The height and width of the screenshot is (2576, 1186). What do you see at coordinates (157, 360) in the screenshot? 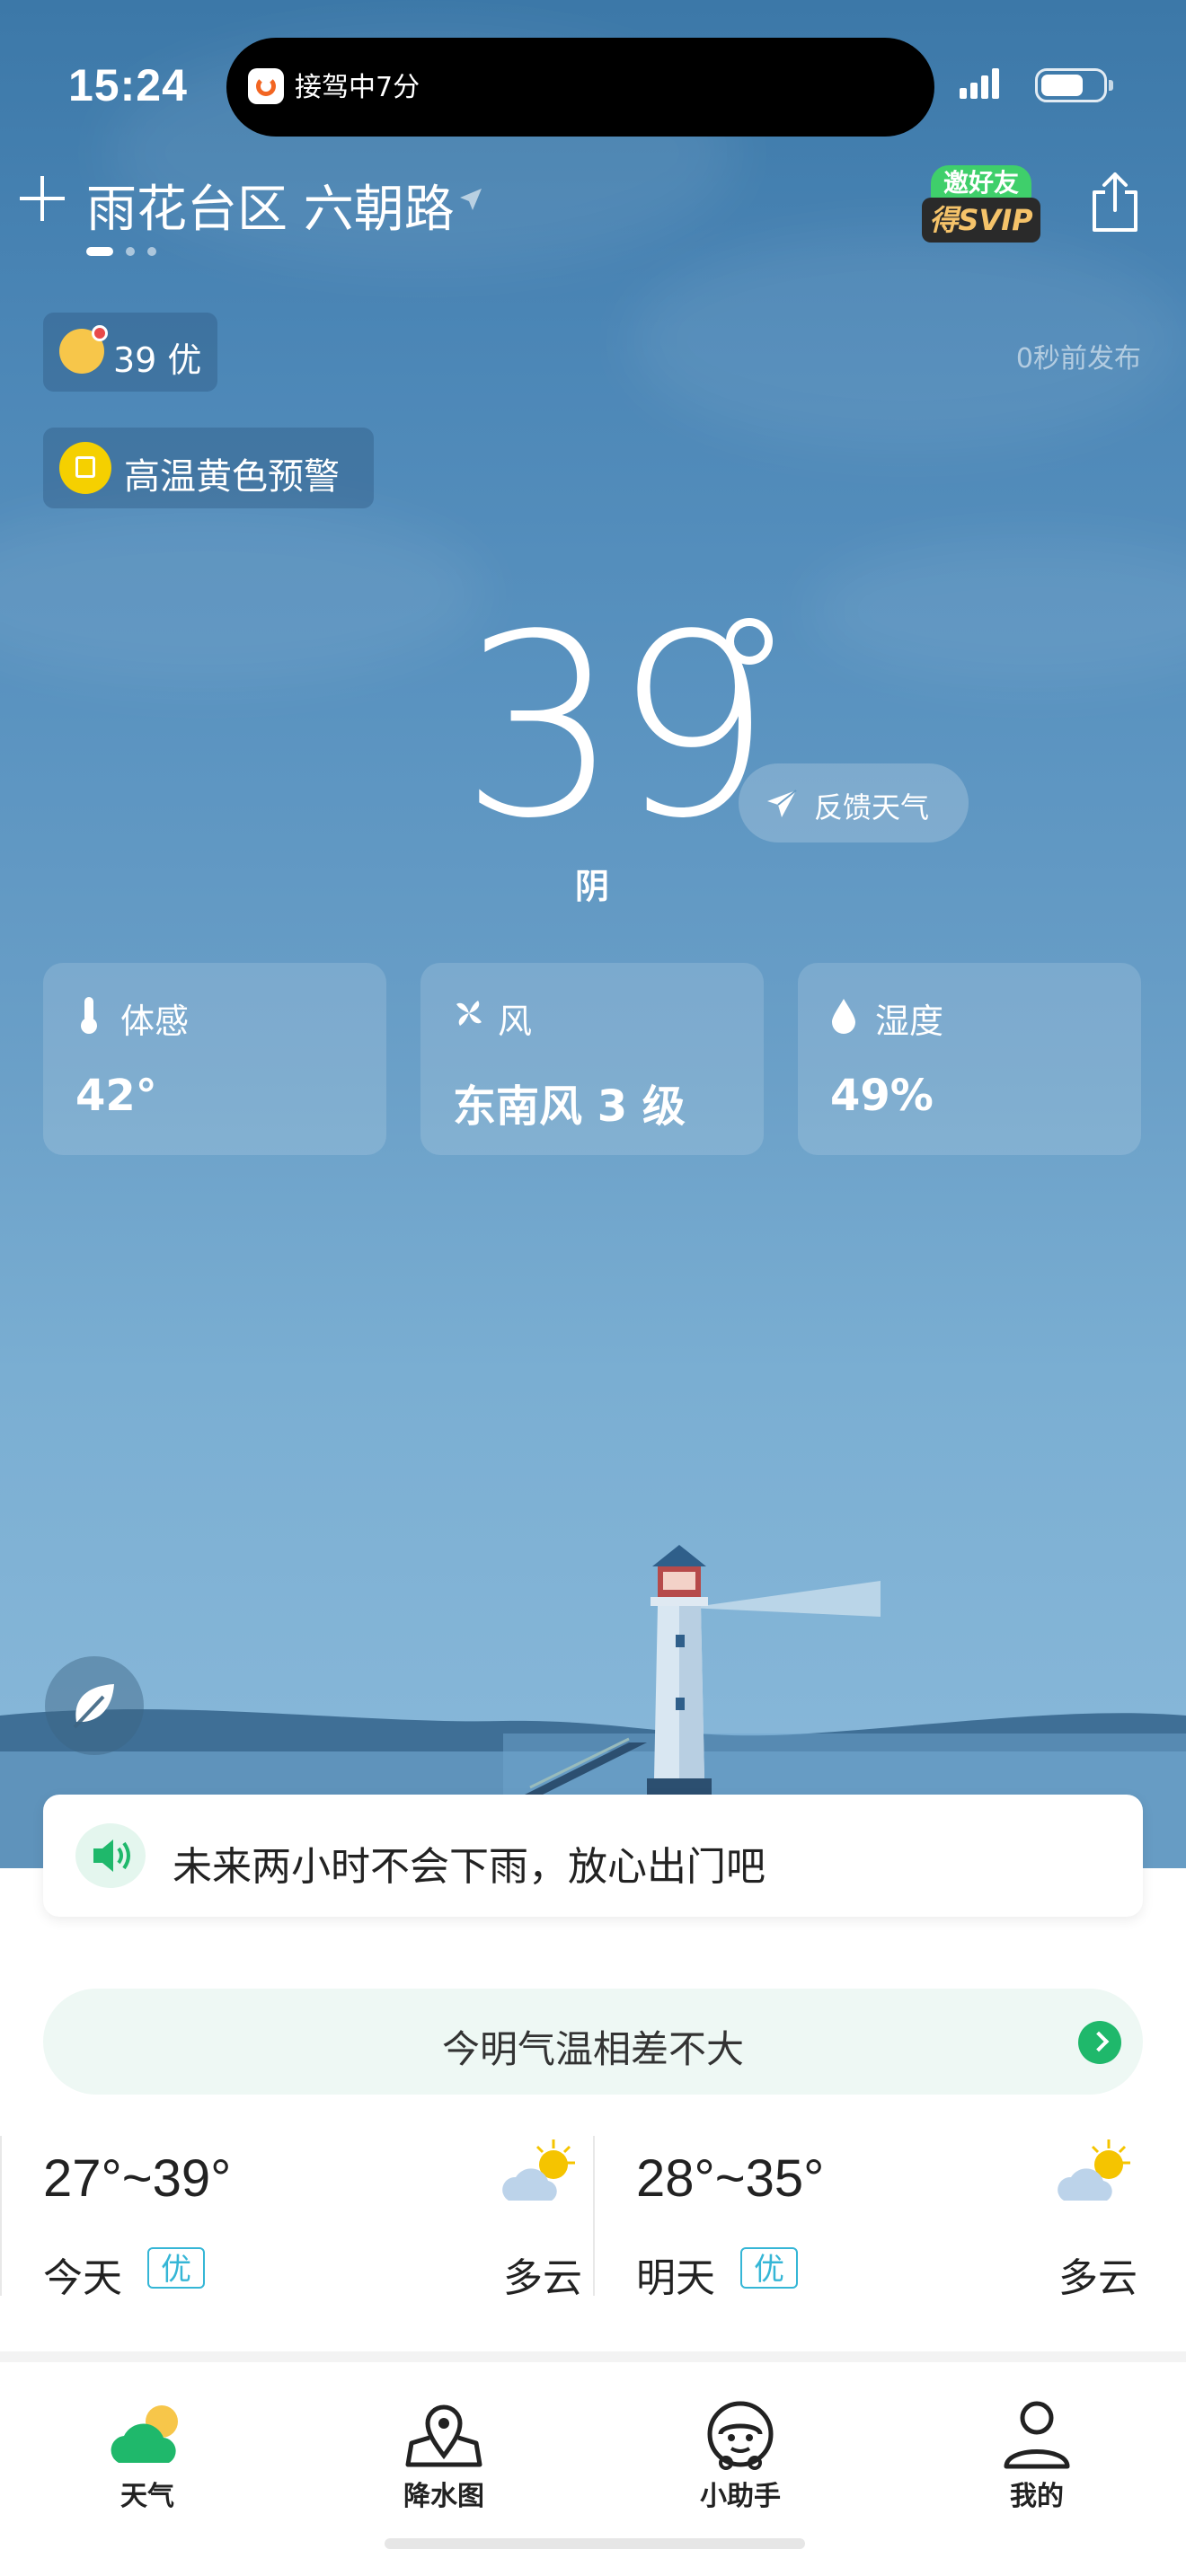
I see `air-quality-value: 39 优` at bounding box center [157, 360].